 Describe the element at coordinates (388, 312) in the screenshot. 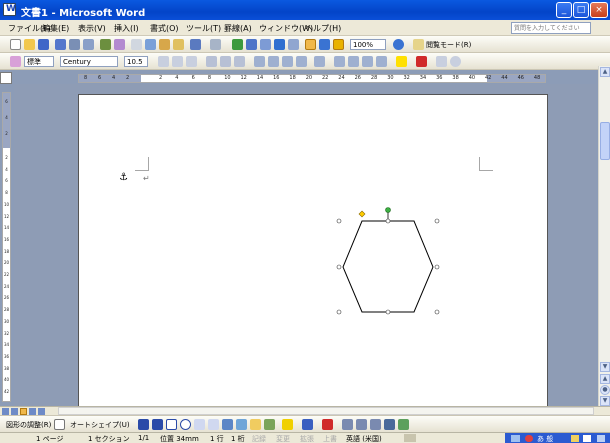

I see `resize-handle-s` at that location.